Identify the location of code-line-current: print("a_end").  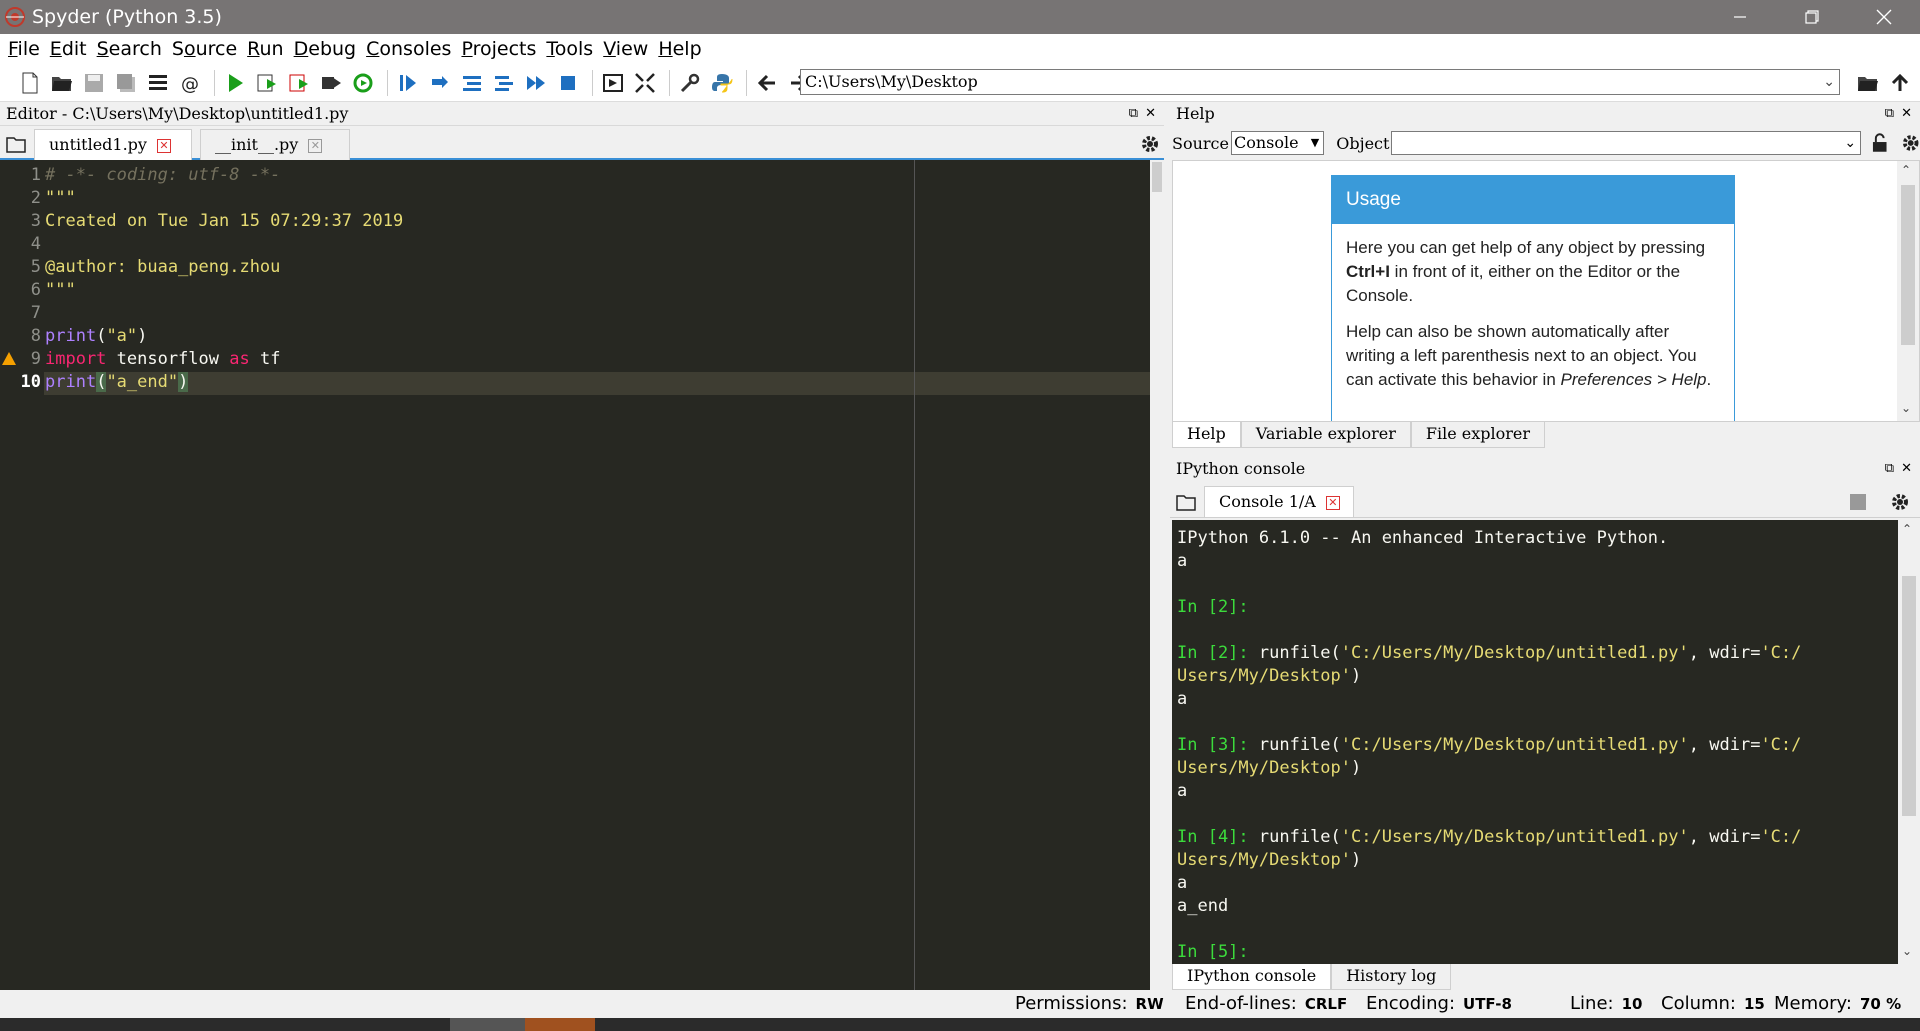
(117, 382).